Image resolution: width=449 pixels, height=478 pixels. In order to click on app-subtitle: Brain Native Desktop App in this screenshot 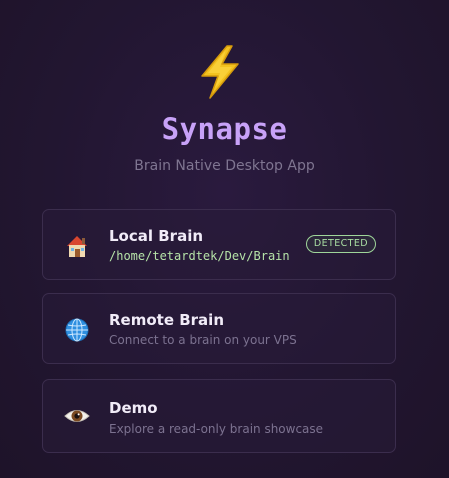, I will do `click(224, 166)`.